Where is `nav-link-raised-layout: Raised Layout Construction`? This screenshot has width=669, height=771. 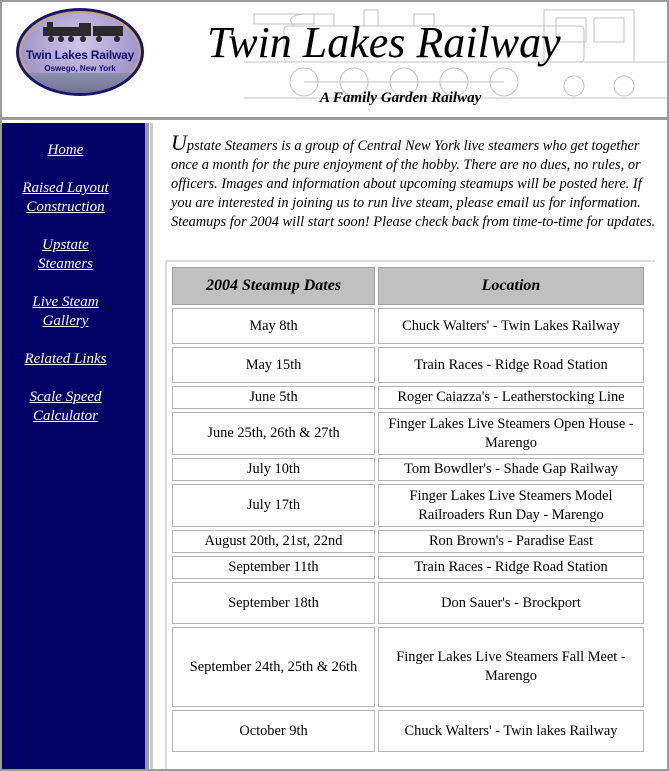 nav-link-raised-layout: Raised Layout Construction is located at coordinates (65, 197).